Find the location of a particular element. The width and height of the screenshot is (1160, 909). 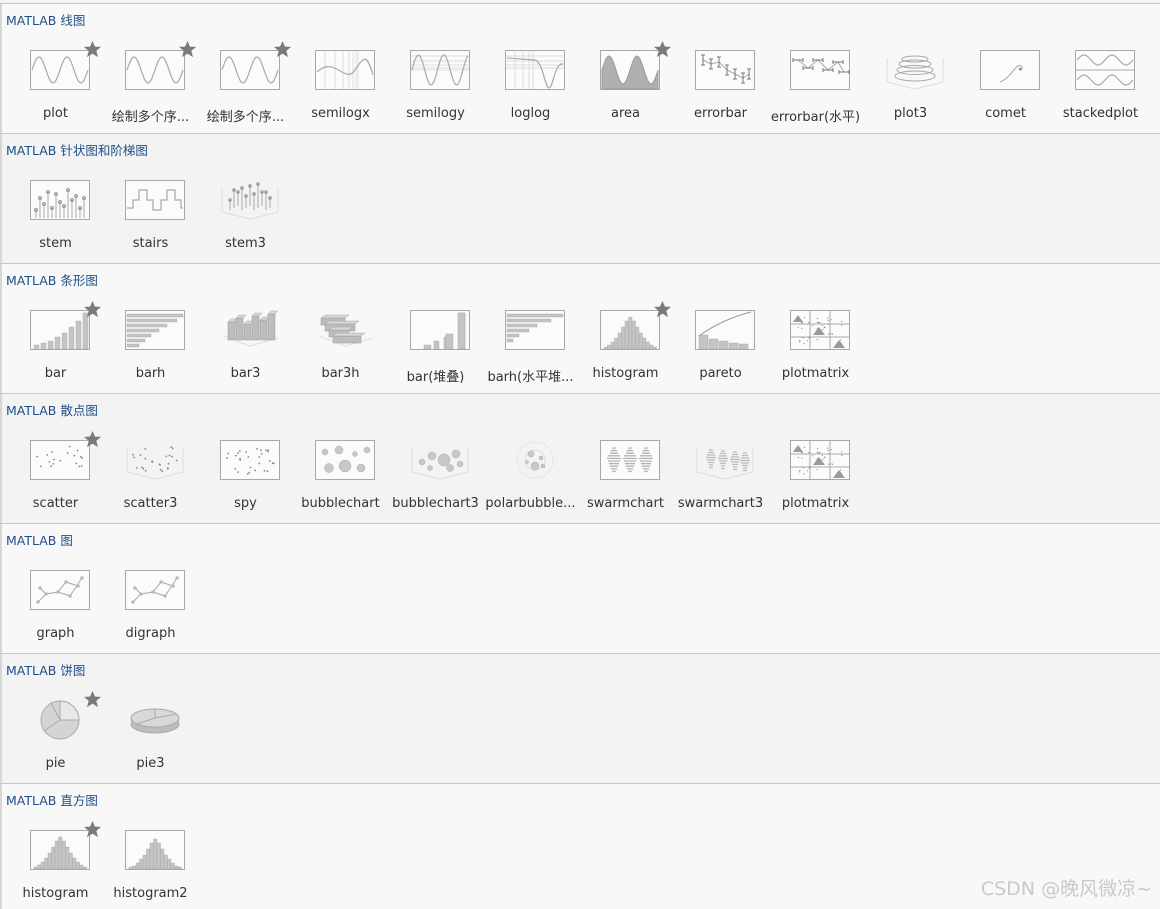

semilogx-icon is located at coordinates (345, 70).